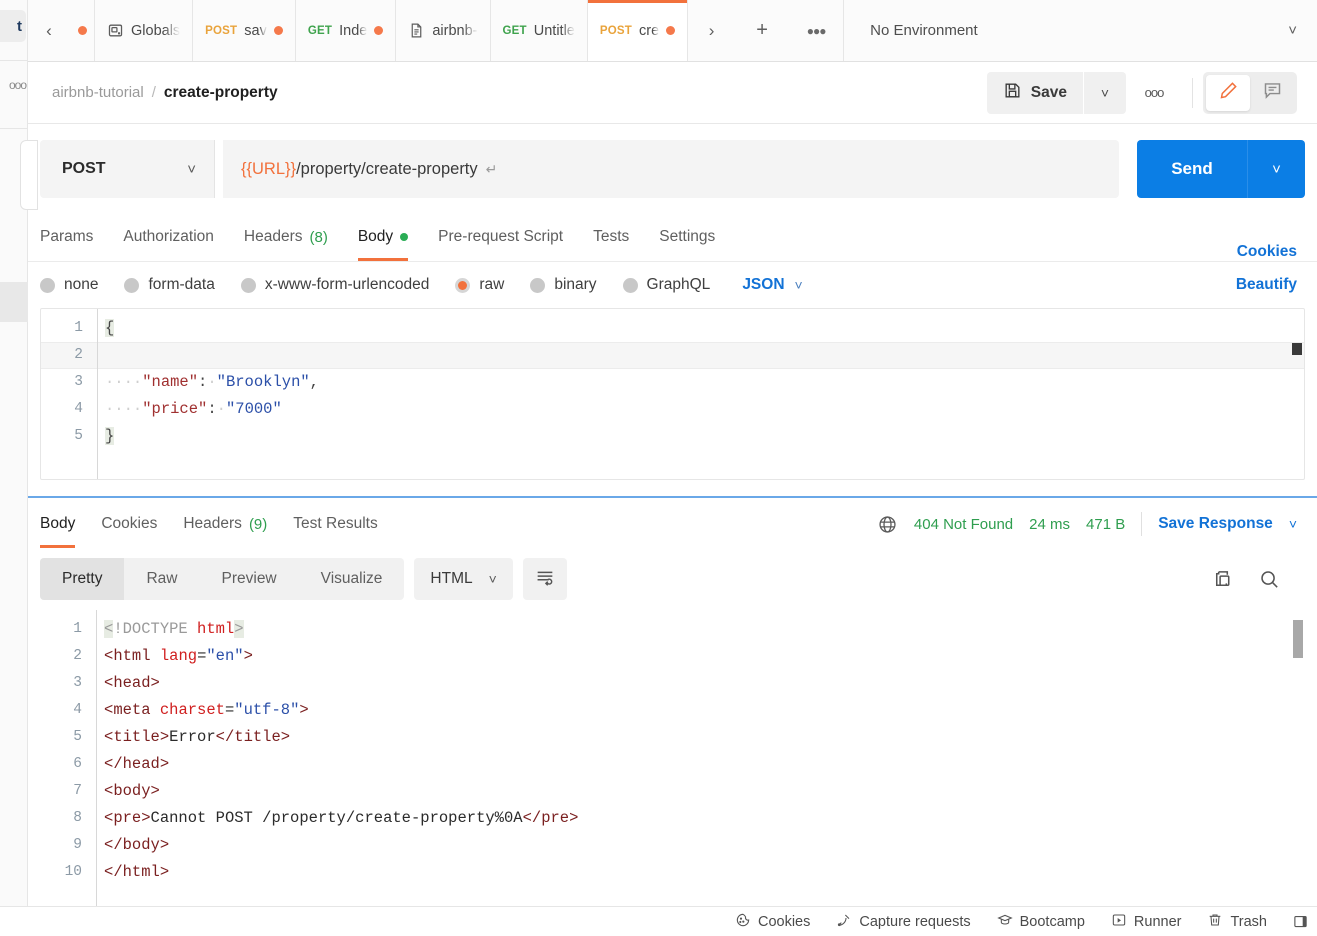  What do you see at coordinates (442, 30) in the screenshot?
I see `tab-airbnb-doc: airbnb-` at bounding box center [442, 30].